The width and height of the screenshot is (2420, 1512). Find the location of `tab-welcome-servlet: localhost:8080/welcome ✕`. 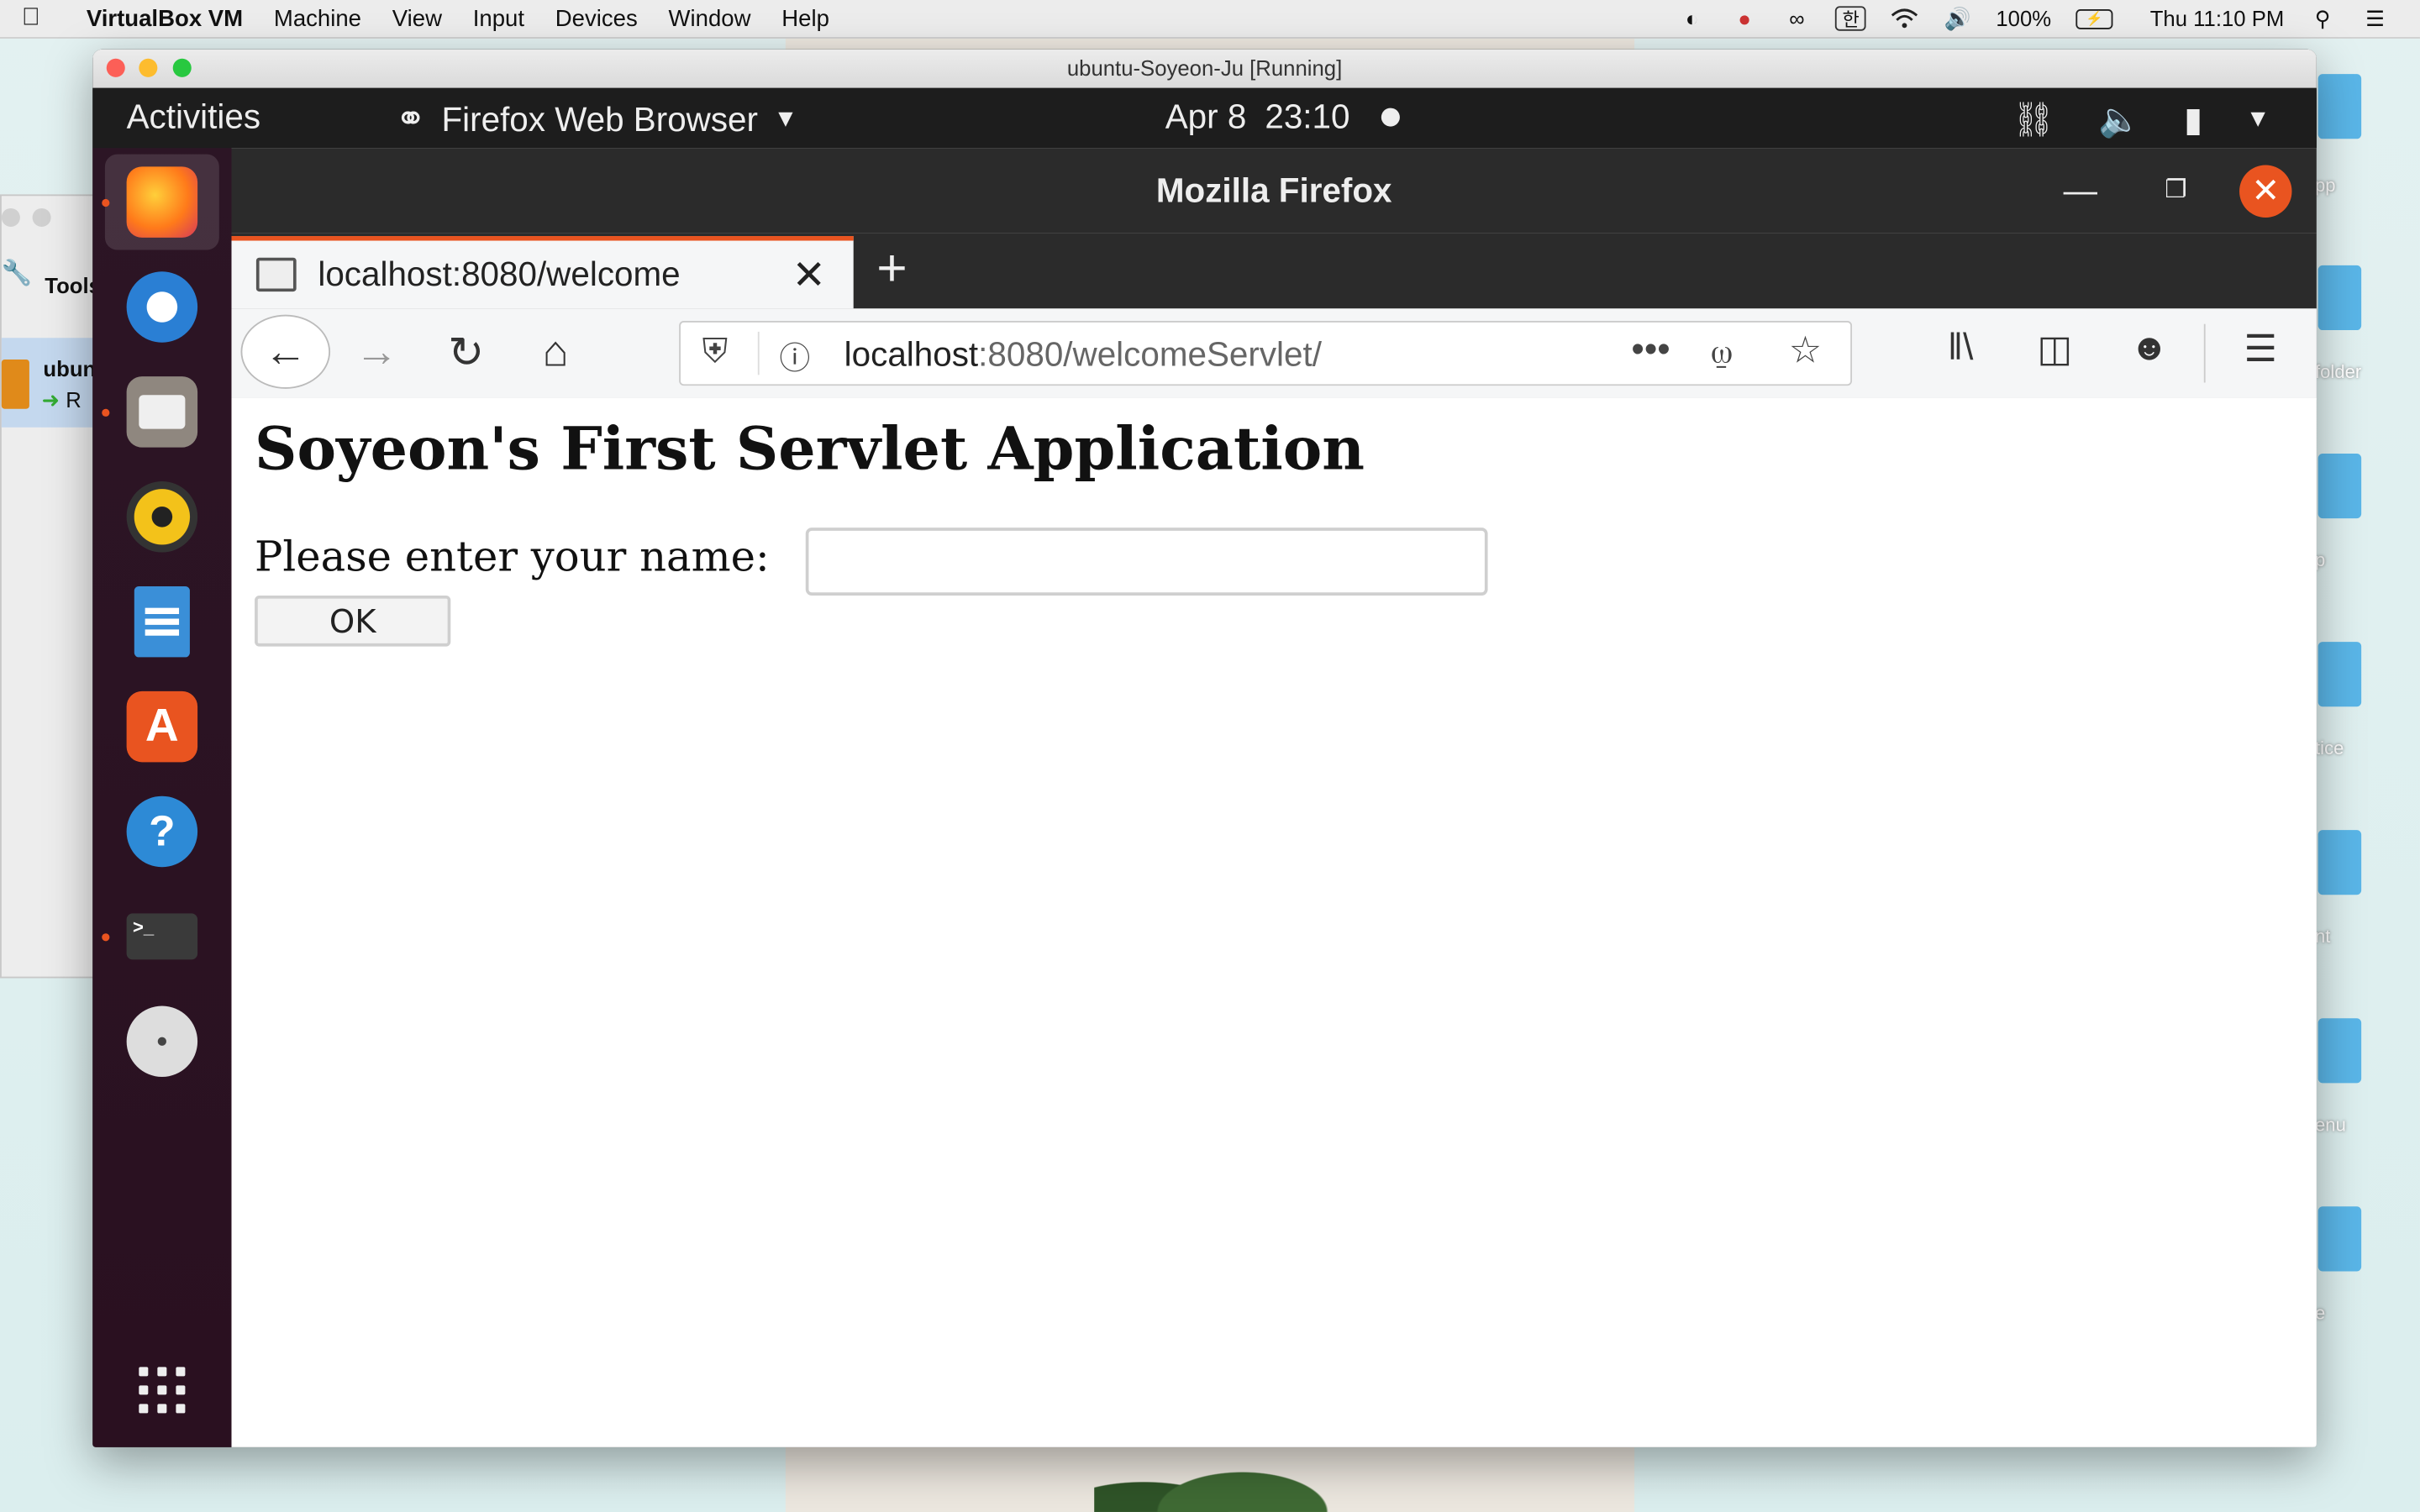

tab-welcome-servlet: localhost:8080/welcome ✕ is located at coordinates (542, 272).